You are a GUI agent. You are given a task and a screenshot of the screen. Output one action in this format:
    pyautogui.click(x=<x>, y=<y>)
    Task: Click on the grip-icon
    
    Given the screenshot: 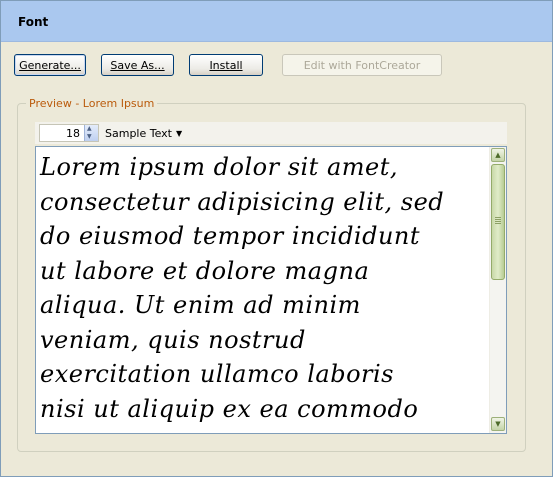 What is the action you would take?
    pyautogui.click(x=498, y=221)
    